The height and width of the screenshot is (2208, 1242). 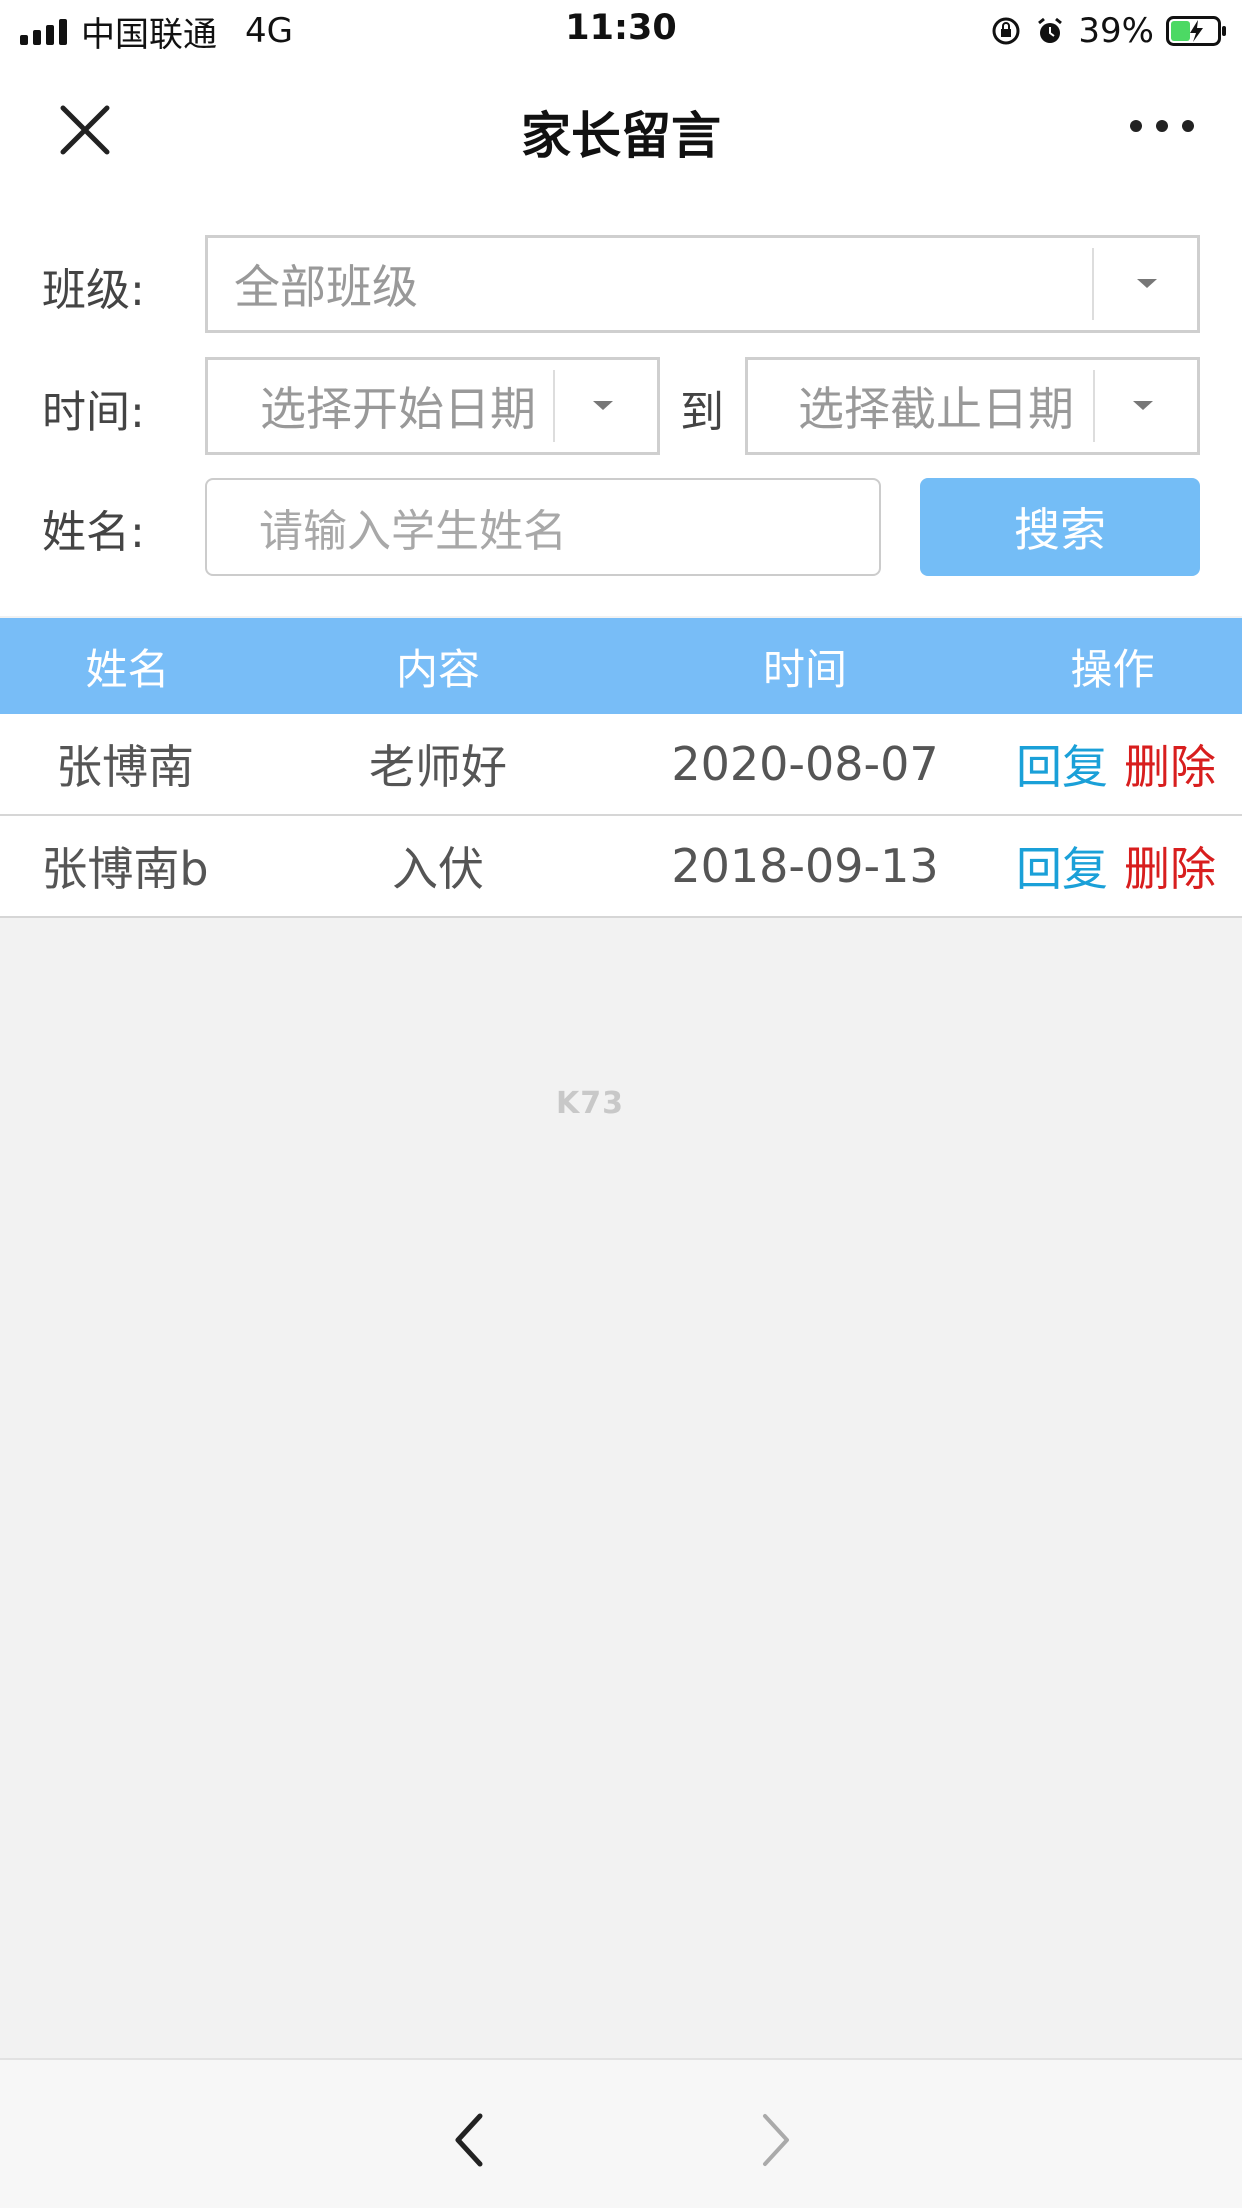 I want to click on status-bar: 中国联通 4G 11:30 39%, so click(x=621, y=31).